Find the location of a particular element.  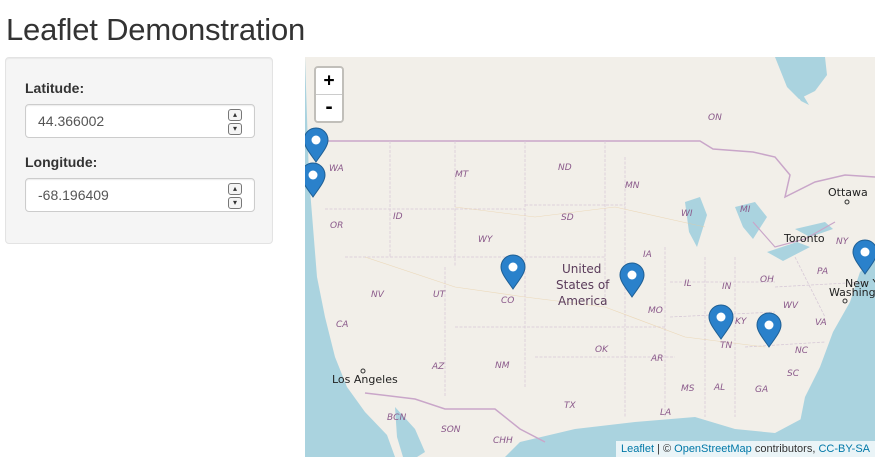

country-label-line2: States of is located at coordinates (583, 285).